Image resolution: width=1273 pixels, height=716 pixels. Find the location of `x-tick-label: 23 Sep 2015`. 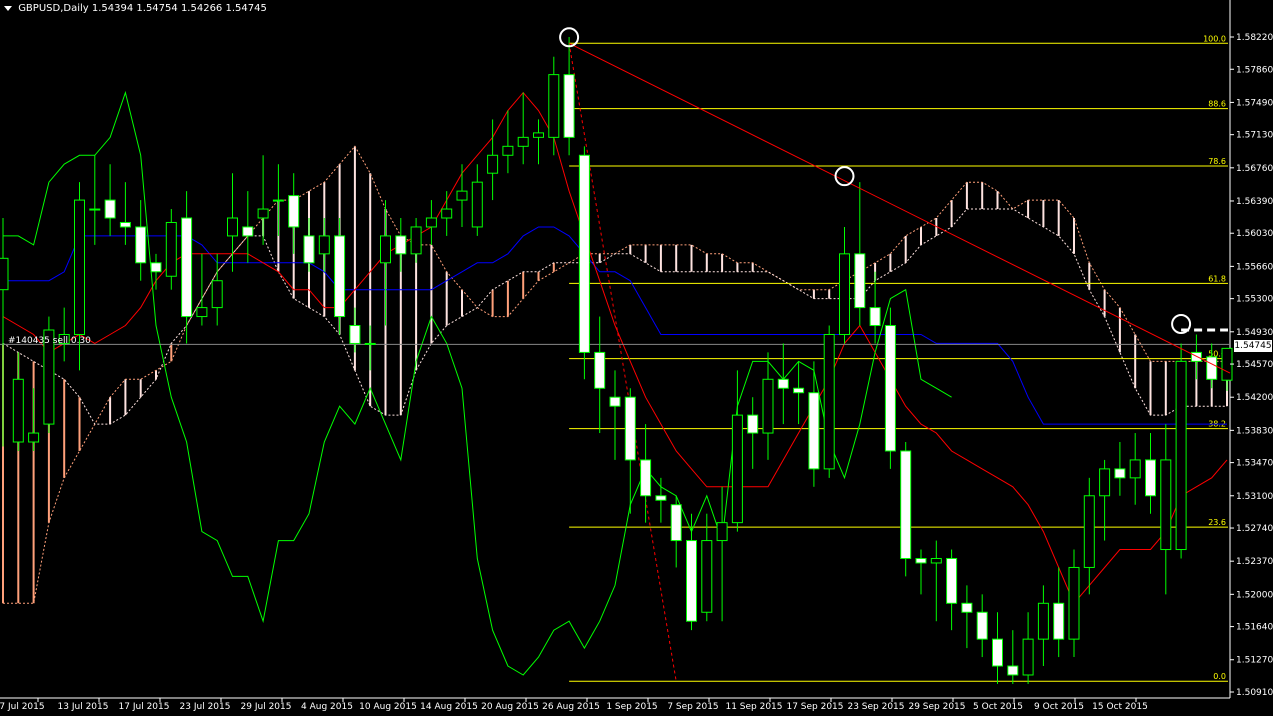

x-tick-label: 23 Sep 2015 is located at coordinates (875, 707).